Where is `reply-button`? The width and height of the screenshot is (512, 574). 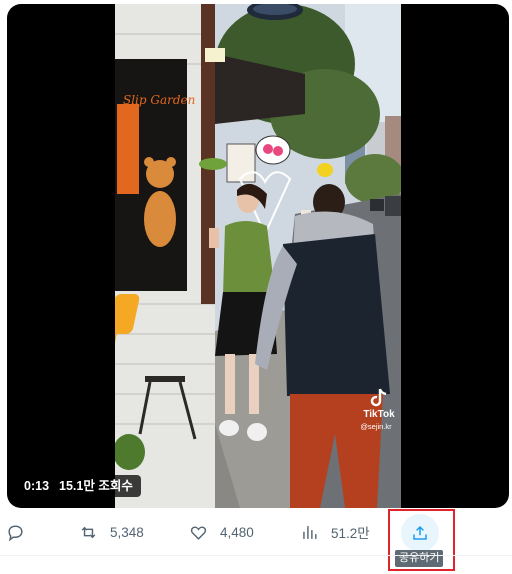 reply-button is located at coordinates (15, 532).